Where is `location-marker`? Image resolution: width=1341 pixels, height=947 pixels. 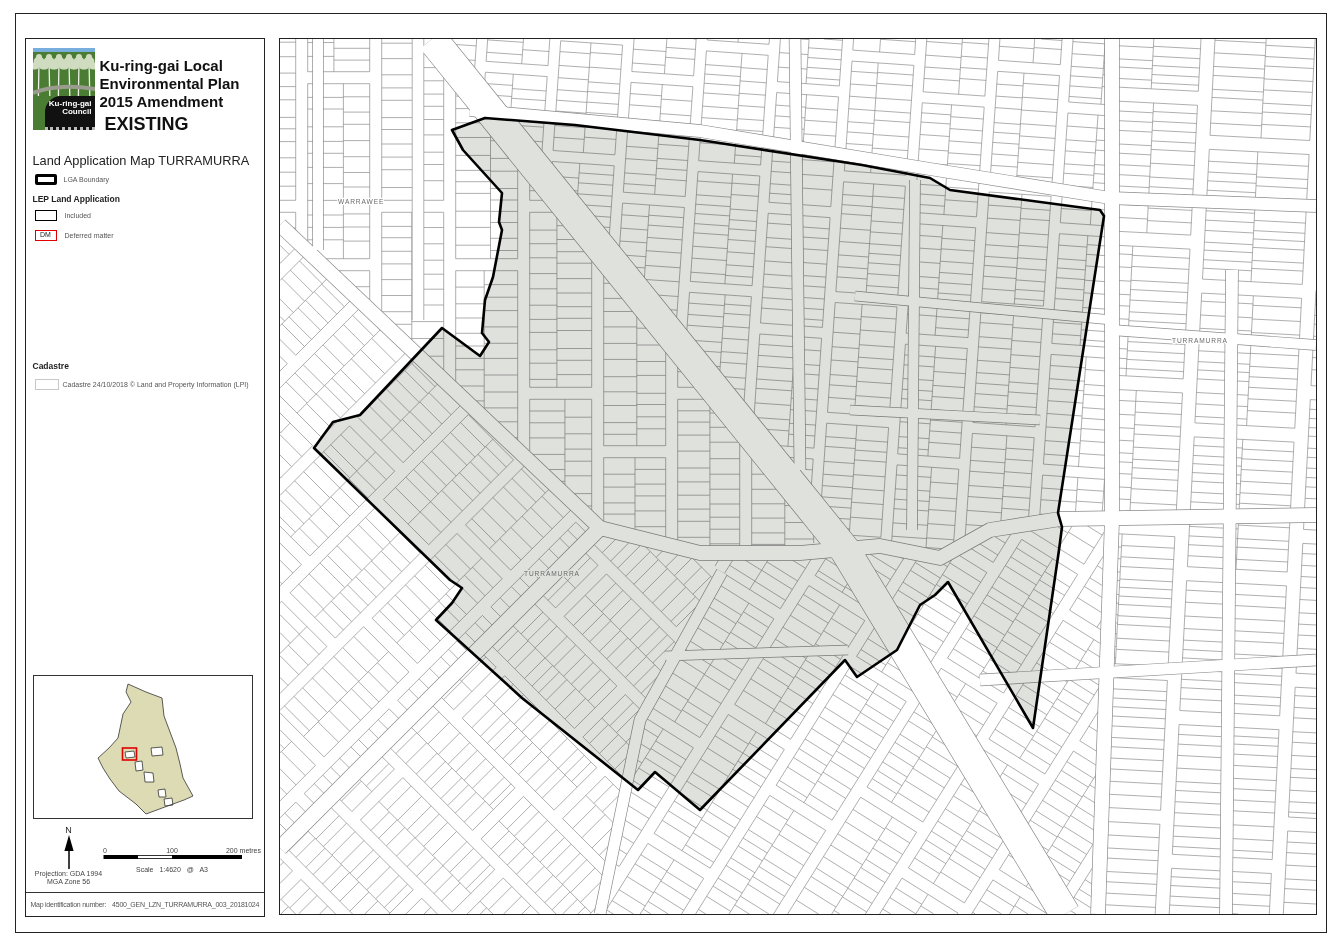
location-marker is located at coordinates (129, 753).